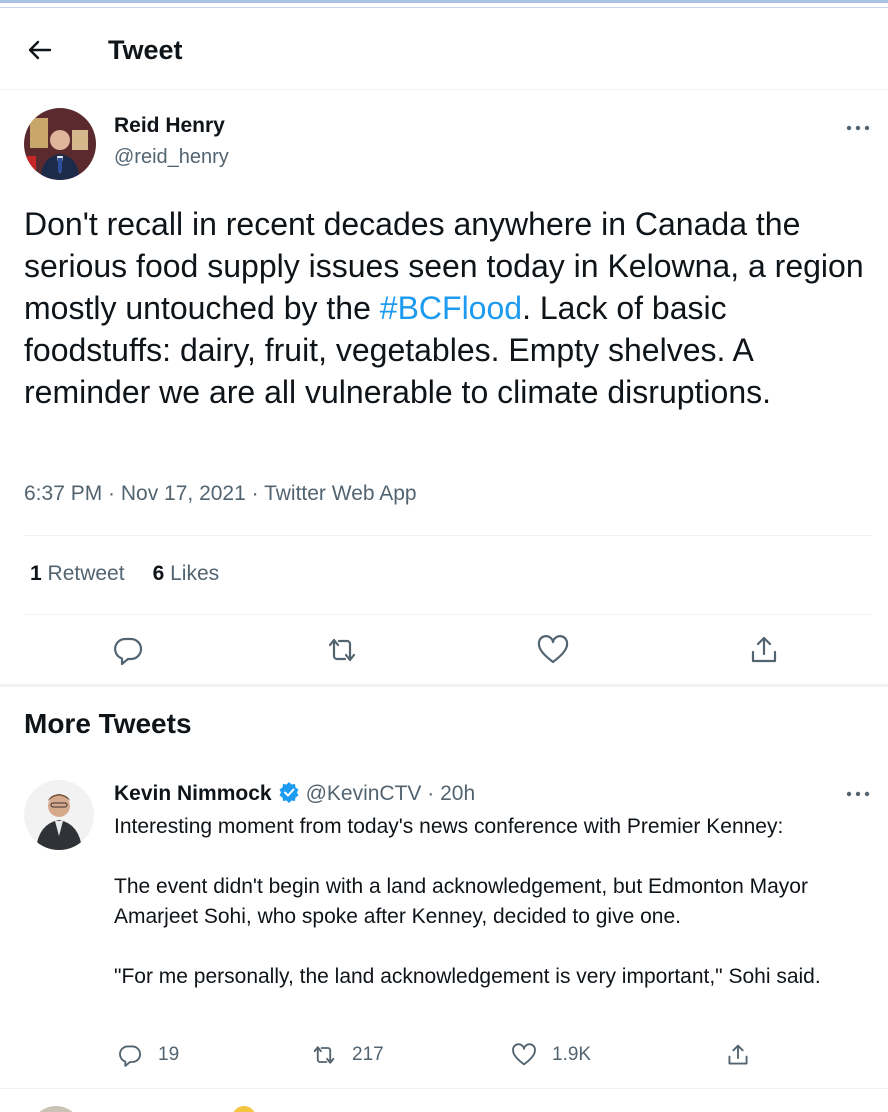  Describe the element at coordinates (193, 793) in the screenshot. I see `related-author-name: Kevin Nimmock` at that location.